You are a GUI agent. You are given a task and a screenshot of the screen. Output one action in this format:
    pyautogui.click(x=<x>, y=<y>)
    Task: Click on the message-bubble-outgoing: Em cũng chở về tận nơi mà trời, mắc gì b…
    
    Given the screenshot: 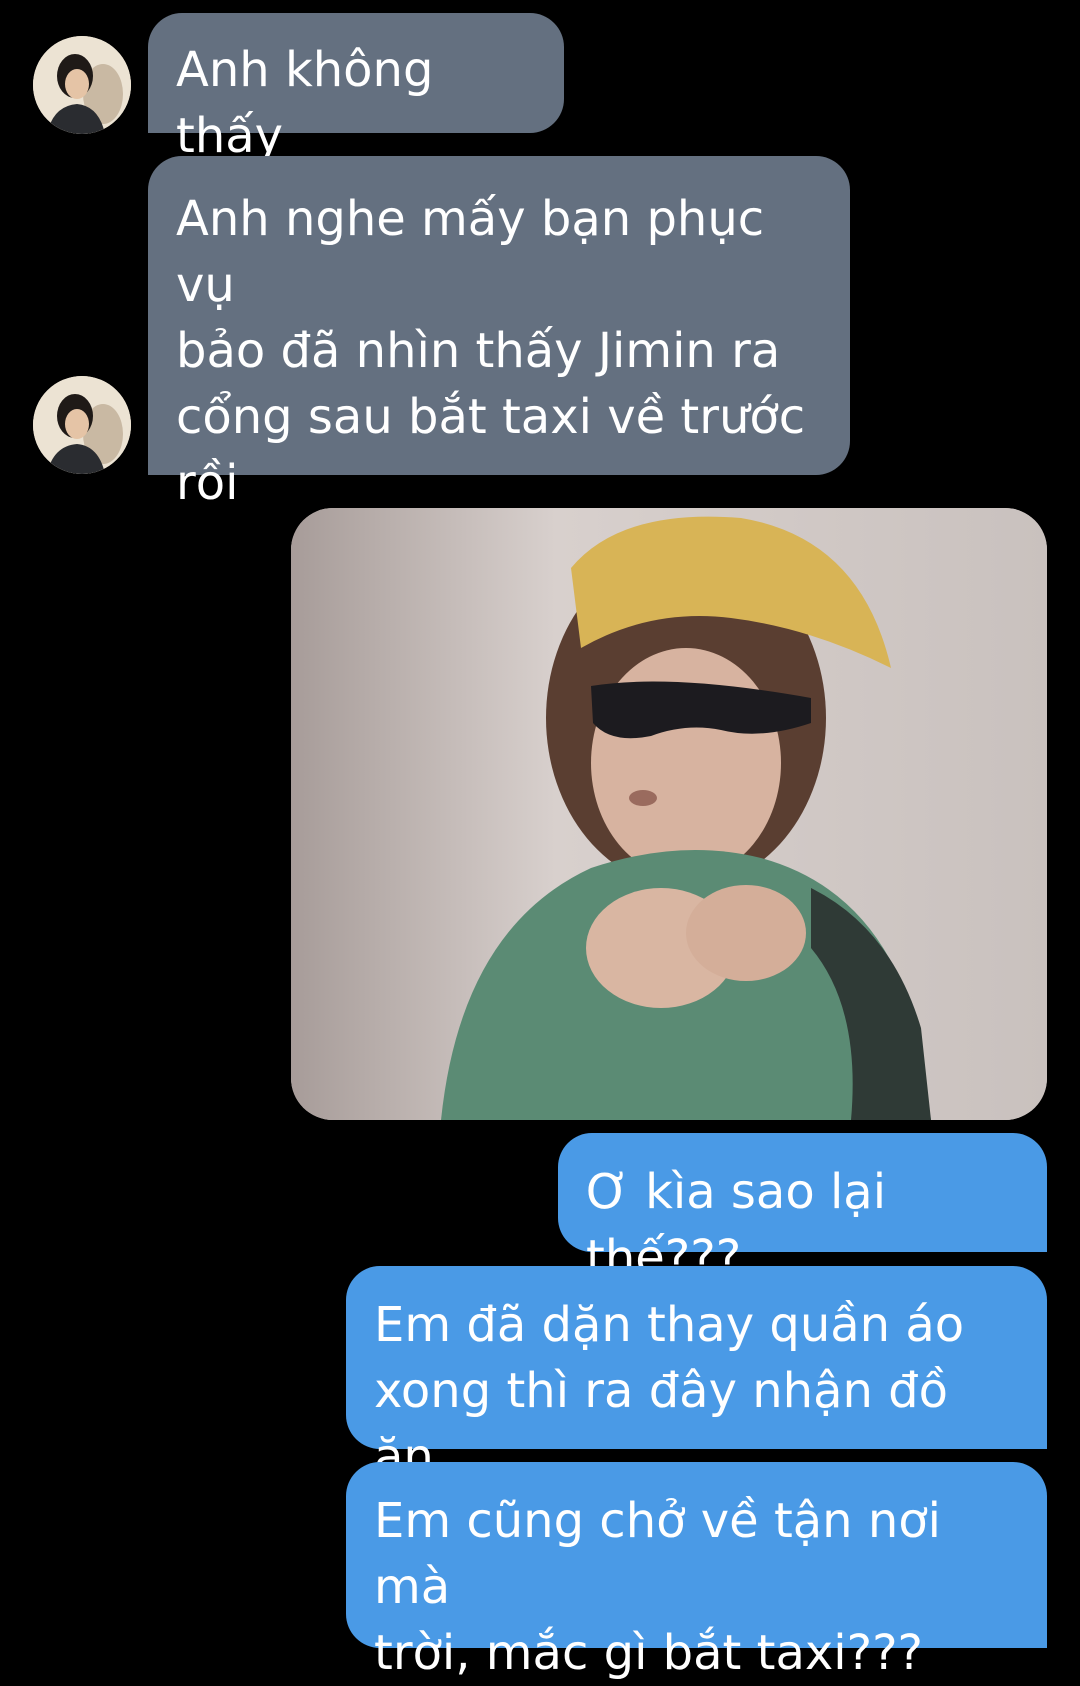 What is the action you would take?
    pyautogui.click(x=696, y=1571)
    